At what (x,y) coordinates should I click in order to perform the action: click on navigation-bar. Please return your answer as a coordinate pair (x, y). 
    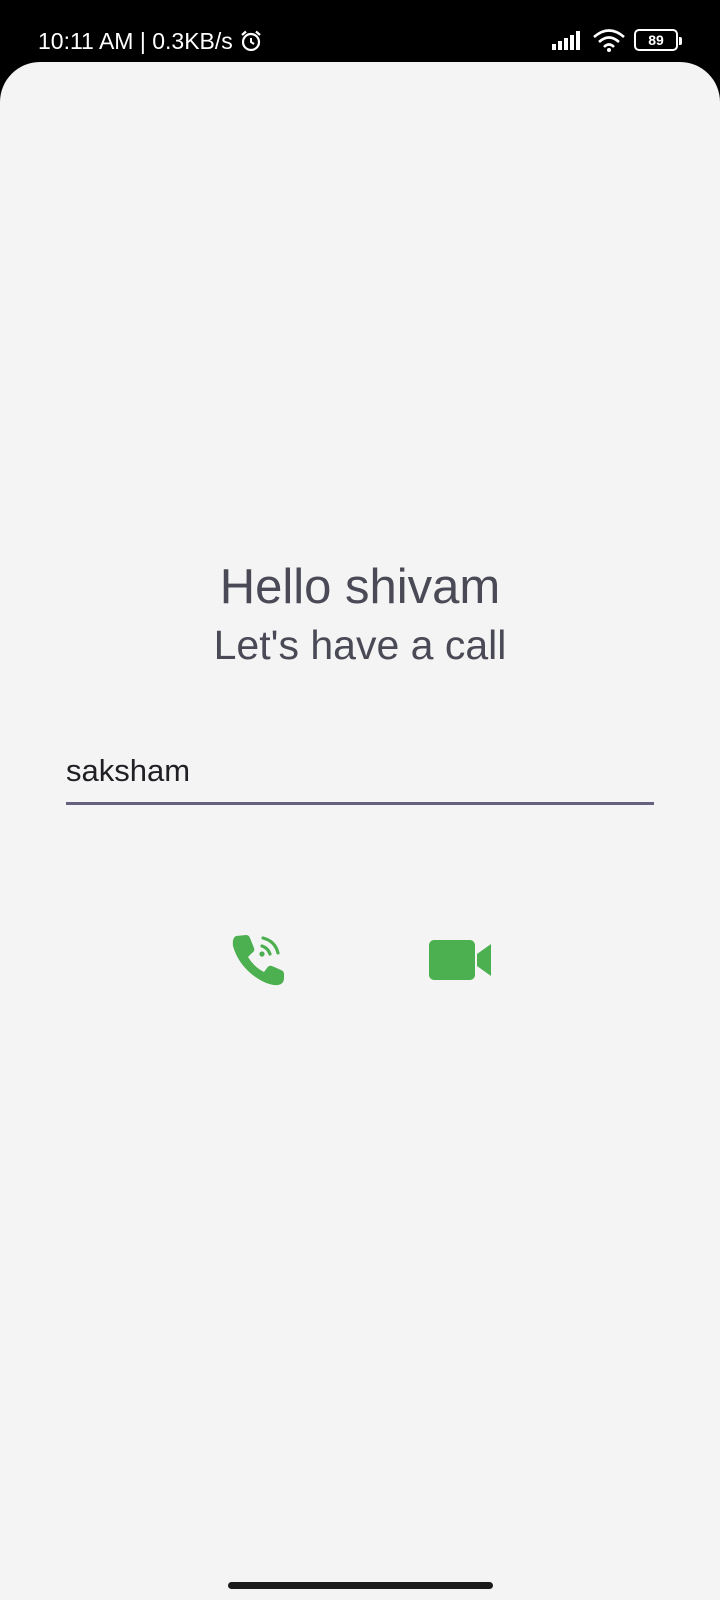
    Looking at the image, I should click on (360, 1585).